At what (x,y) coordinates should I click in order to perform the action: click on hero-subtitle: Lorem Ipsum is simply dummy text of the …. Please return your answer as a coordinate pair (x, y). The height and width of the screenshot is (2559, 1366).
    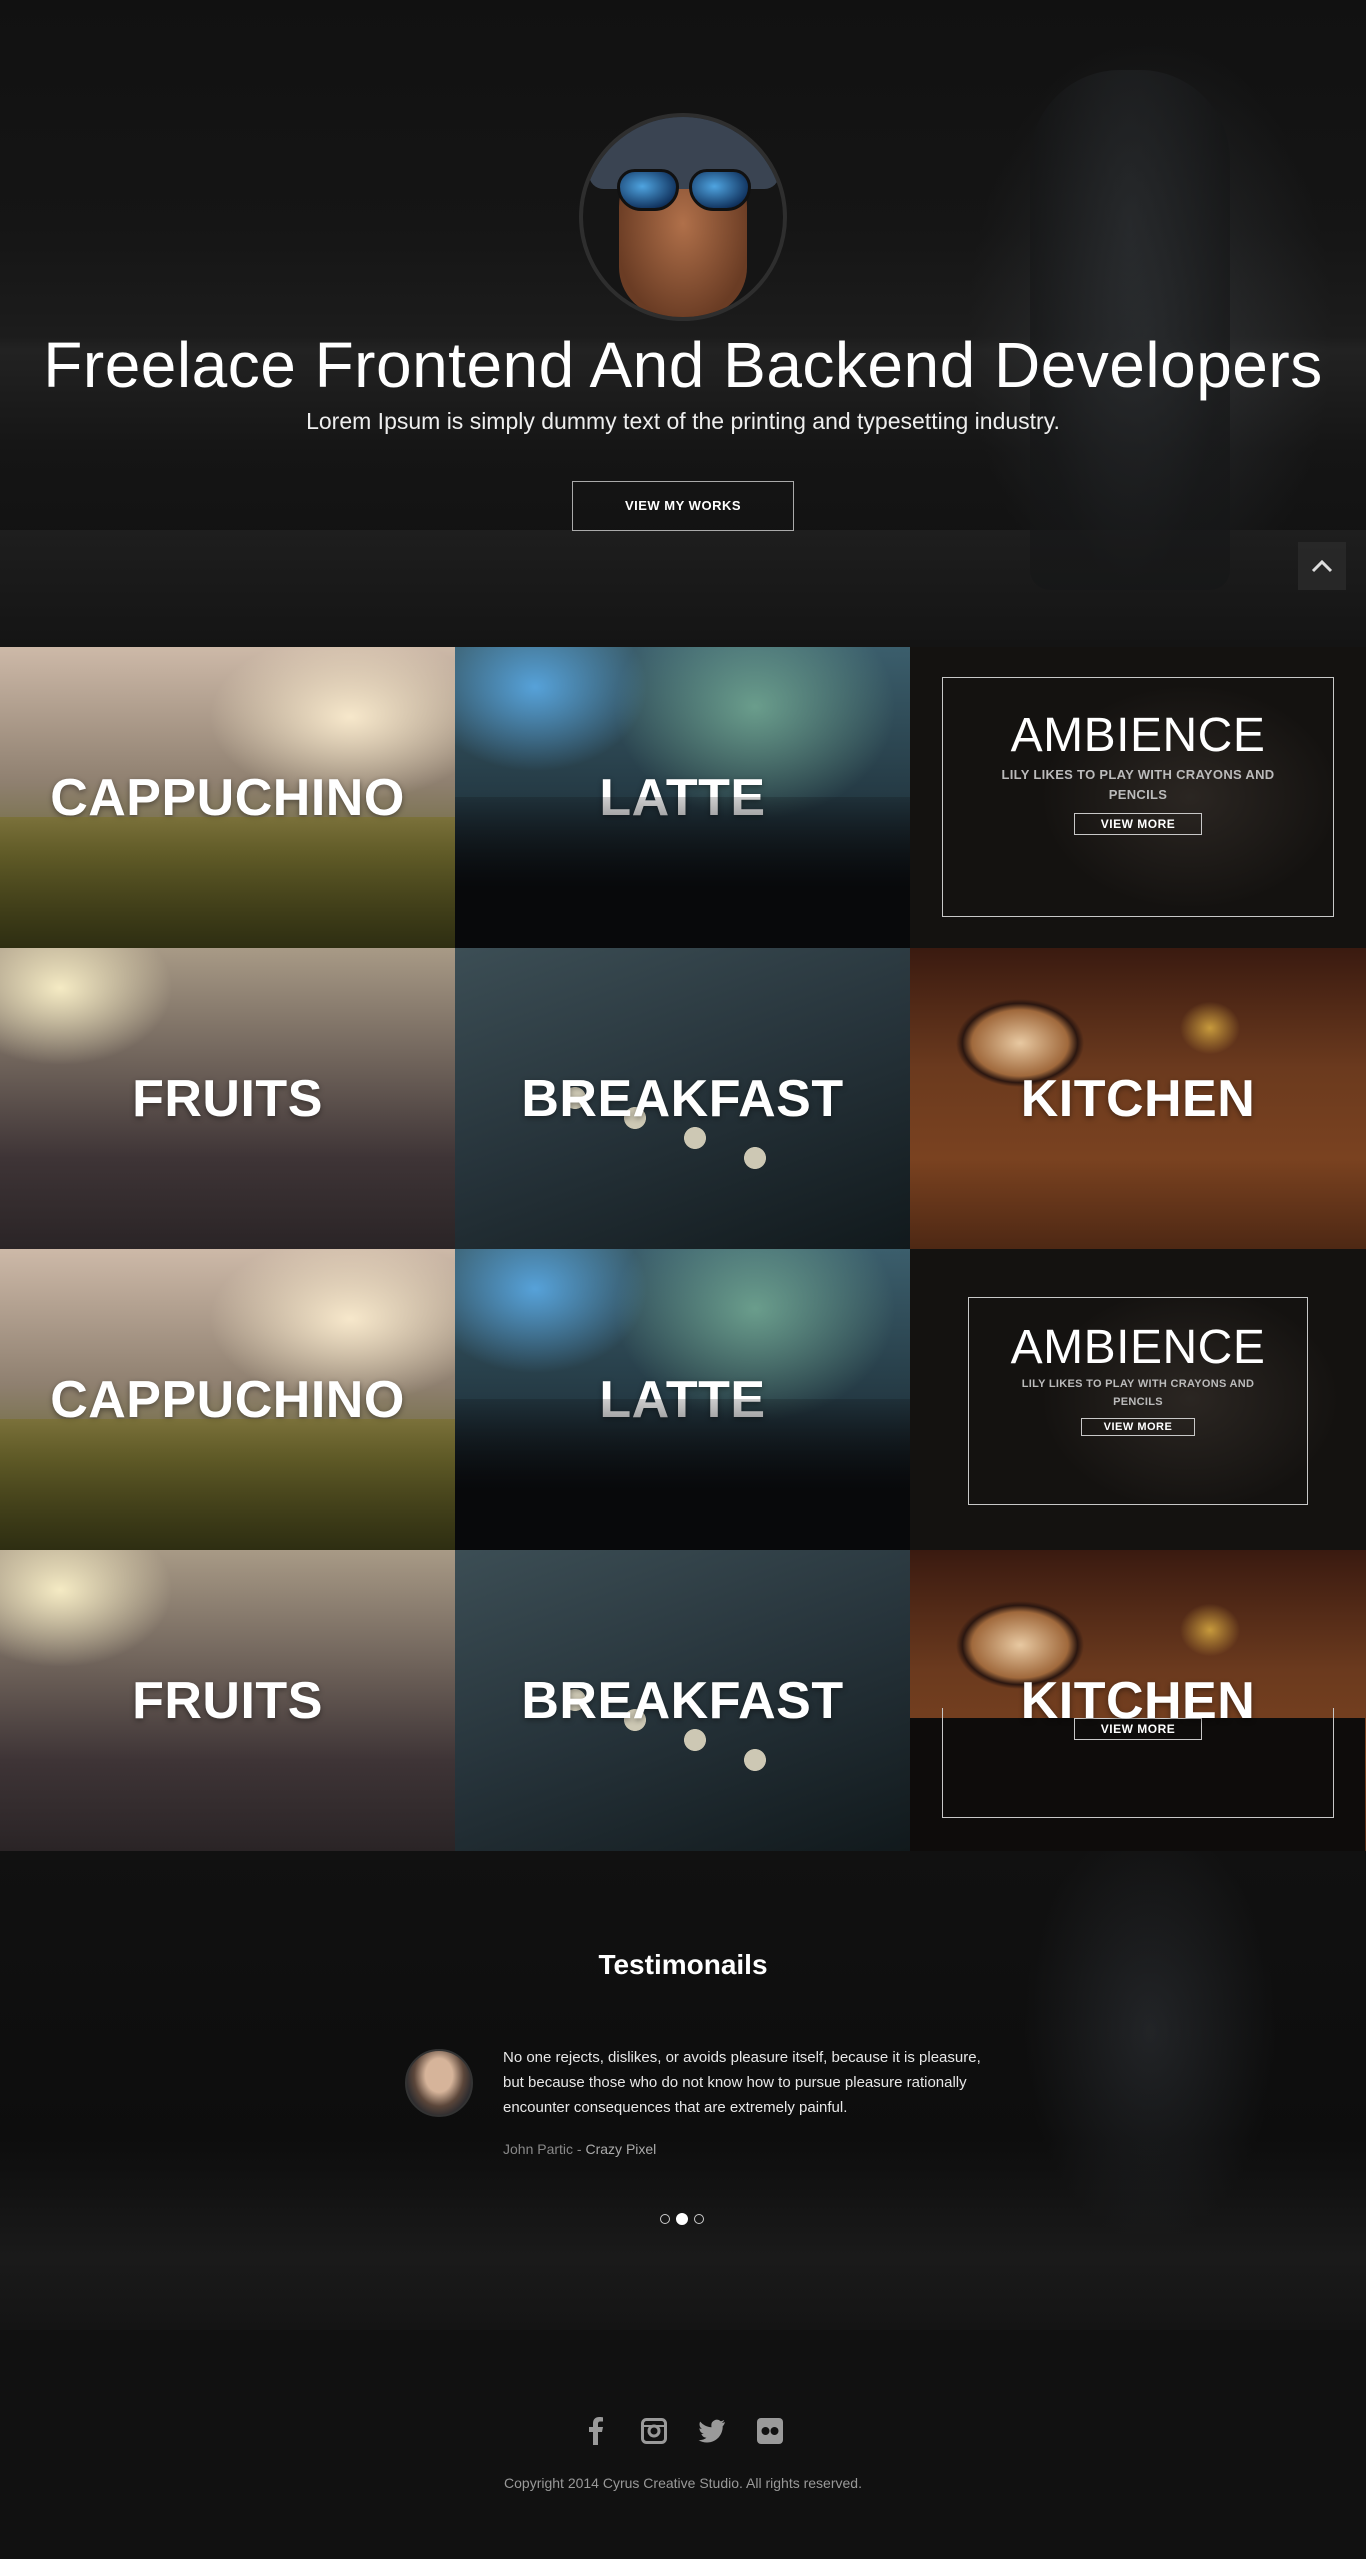
    Looking at the image, I should click on (683, 421).